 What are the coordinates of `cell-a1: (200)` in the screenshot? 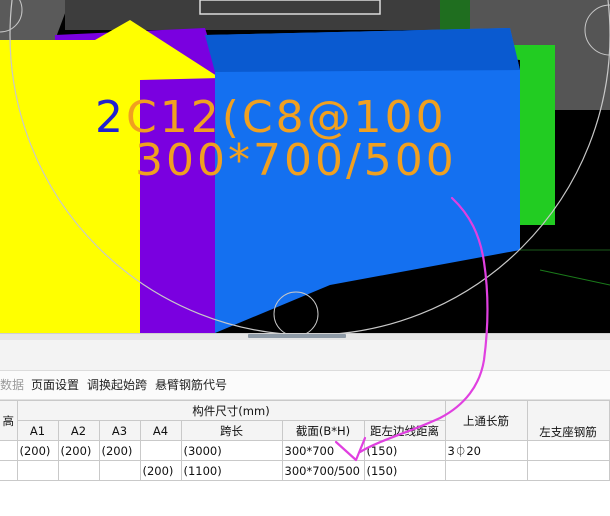 It's located at (37, 450).